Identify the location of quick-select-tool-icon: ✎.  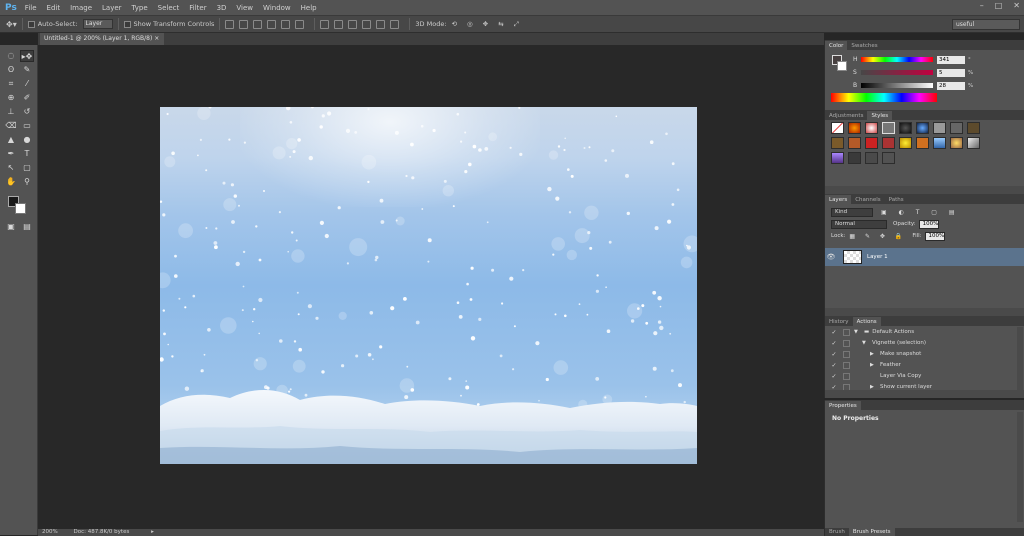
(27, 70).